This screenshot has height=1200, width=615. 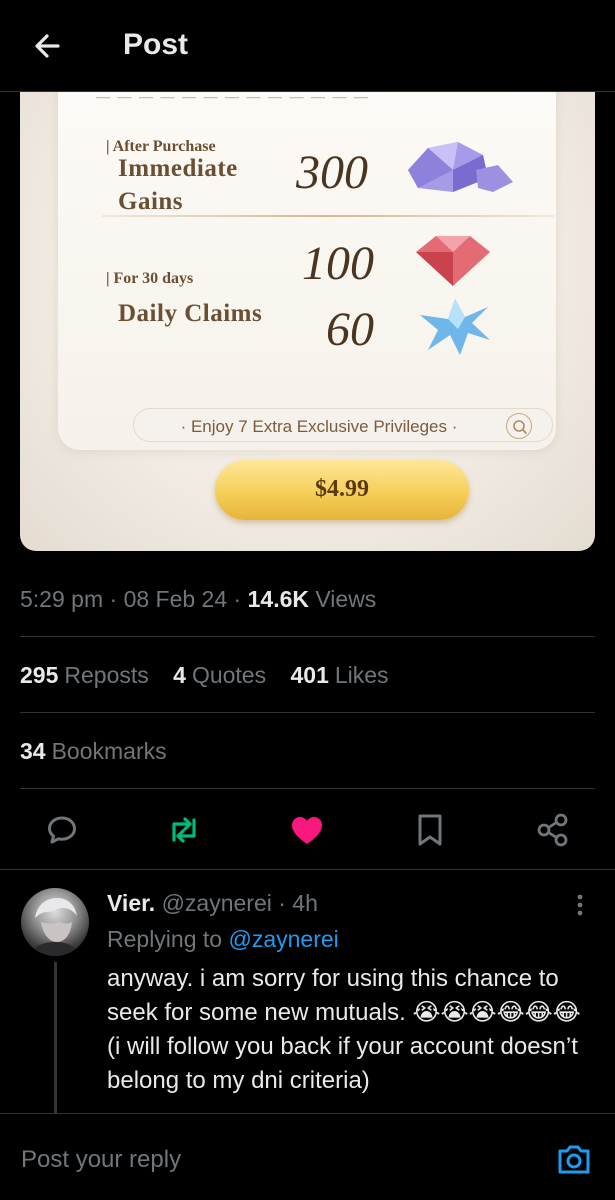 What do you see at coordinates (175, 599) in the screenshot?
I see `post-date: 08 Feb 24` at bounding box center [175, 599].